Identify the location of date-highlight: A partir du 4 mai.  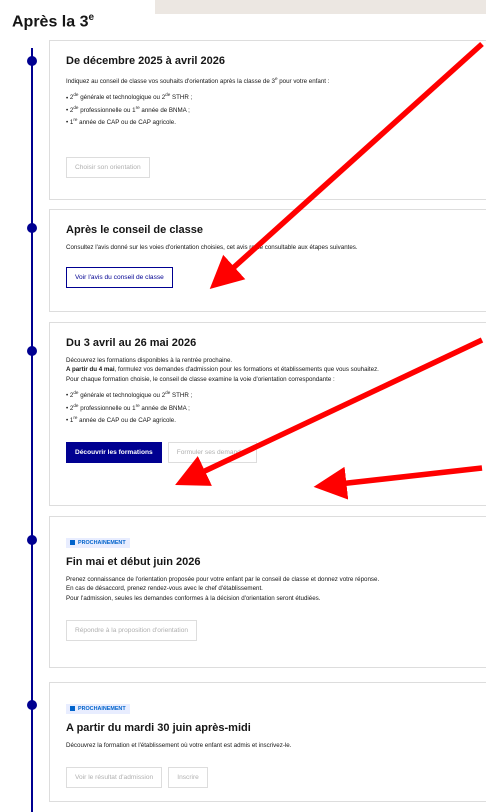
(90, 370).